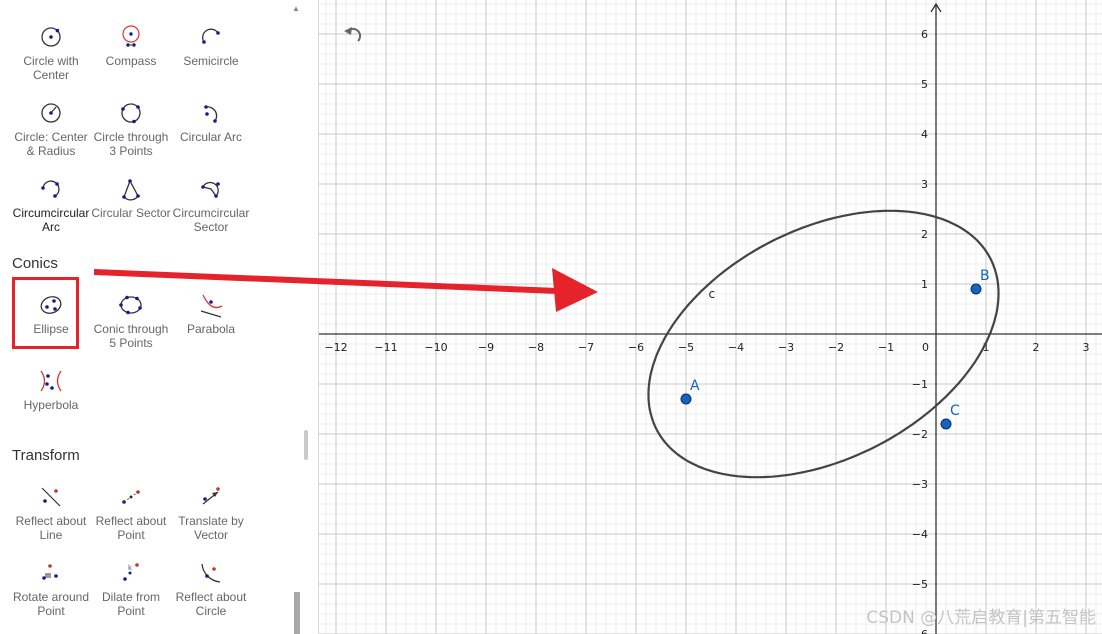 The image size is (1102, 634). I want to click on x-tick-label: 2, so click(1036, 347).